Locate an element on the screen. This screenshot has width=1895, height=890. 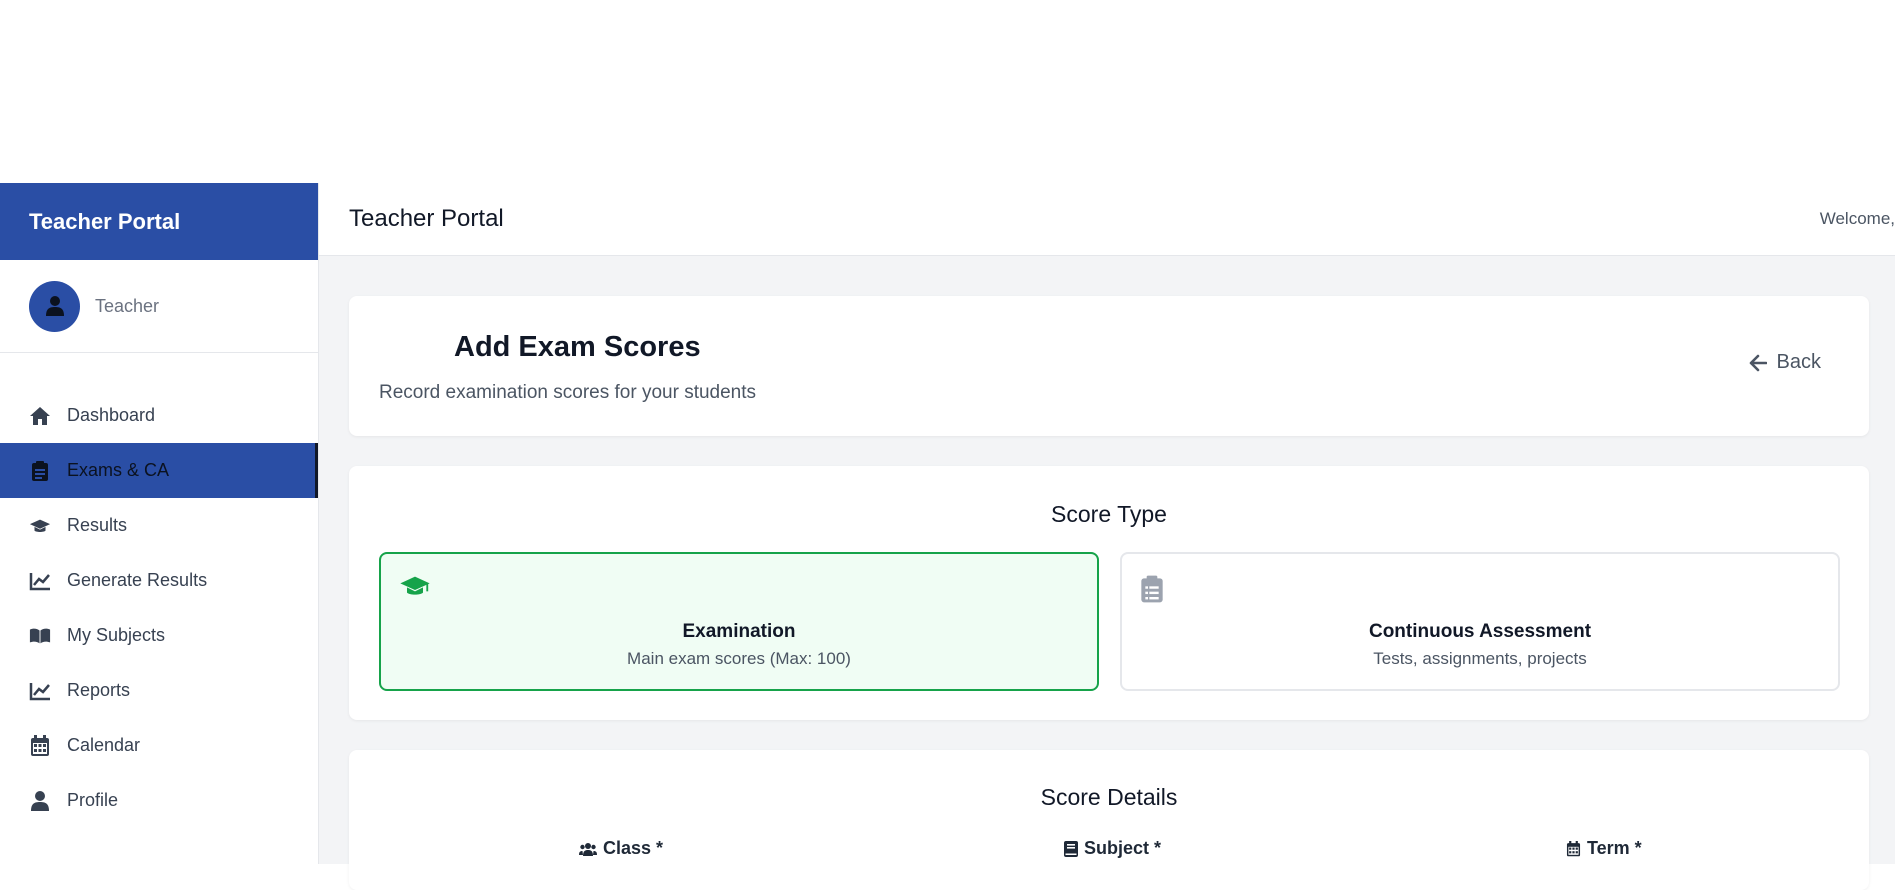
sidebar-item-label: Calendar is located at coordinates (104, 745).